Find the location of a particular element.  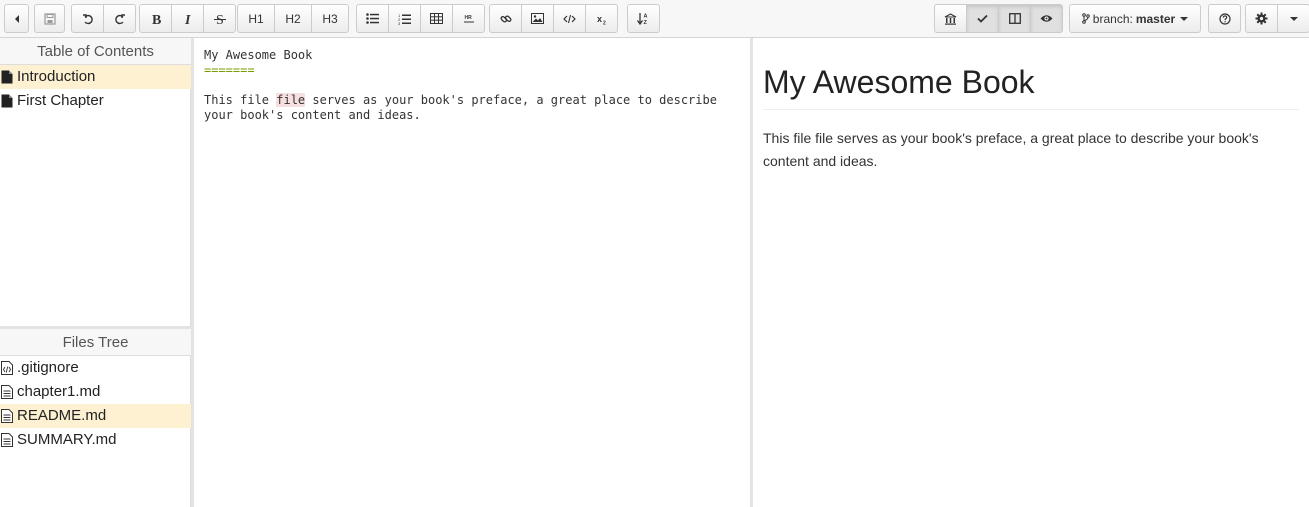

library-icon is located at coordinates (950, 18).